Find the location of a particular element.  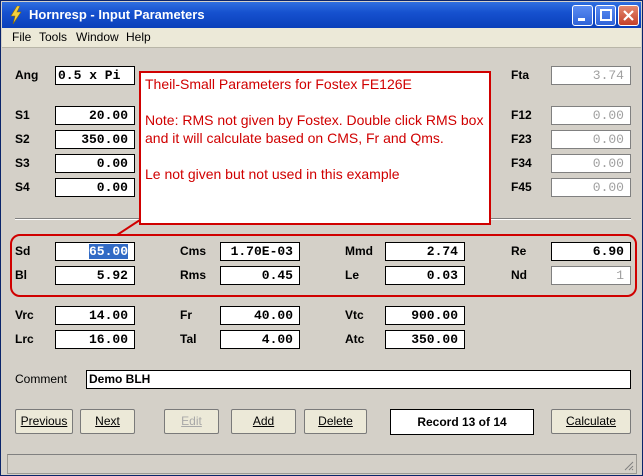

re-label: Re is located at coordinates (519, 251).